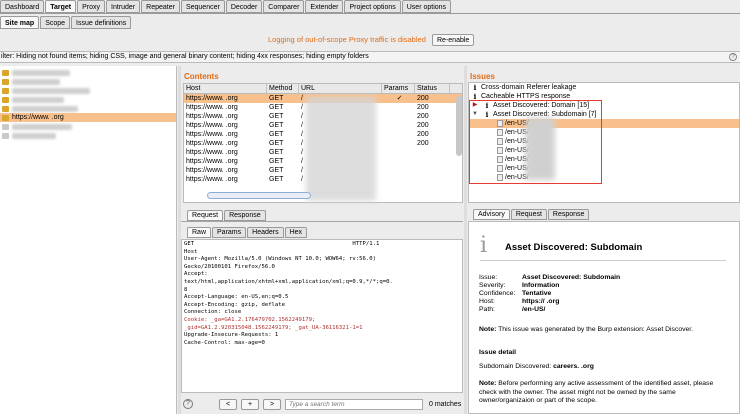  What do you see at coordinates (487, 309) in the screenshot?
I see `field-key: Path:` at bounding box center [487, 309].